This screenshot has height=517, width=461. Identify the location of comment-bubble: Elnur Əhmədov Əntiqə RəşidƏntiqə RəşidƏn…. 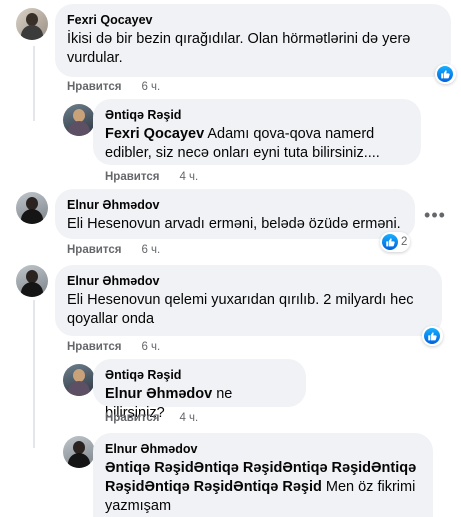
(263, 475).